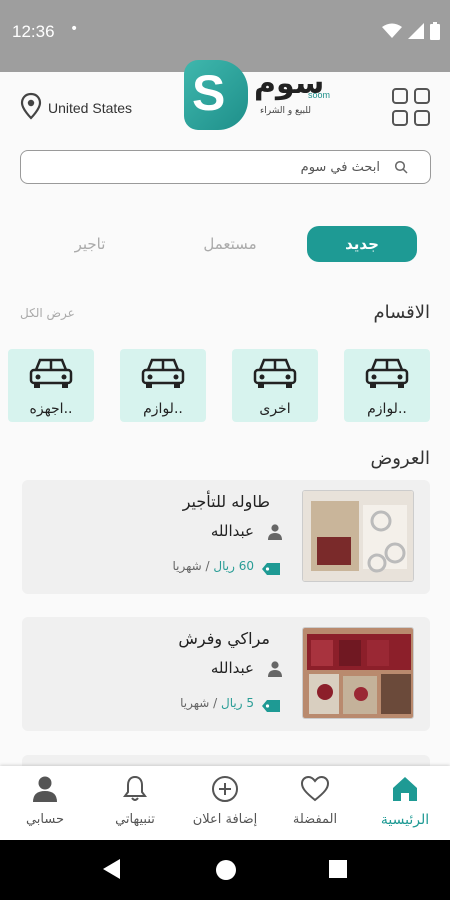 The image size is (450, 900). Describe the element at coordinates (230, 244) in the screenshot. I see `tab-used: مستعمل` at that location.